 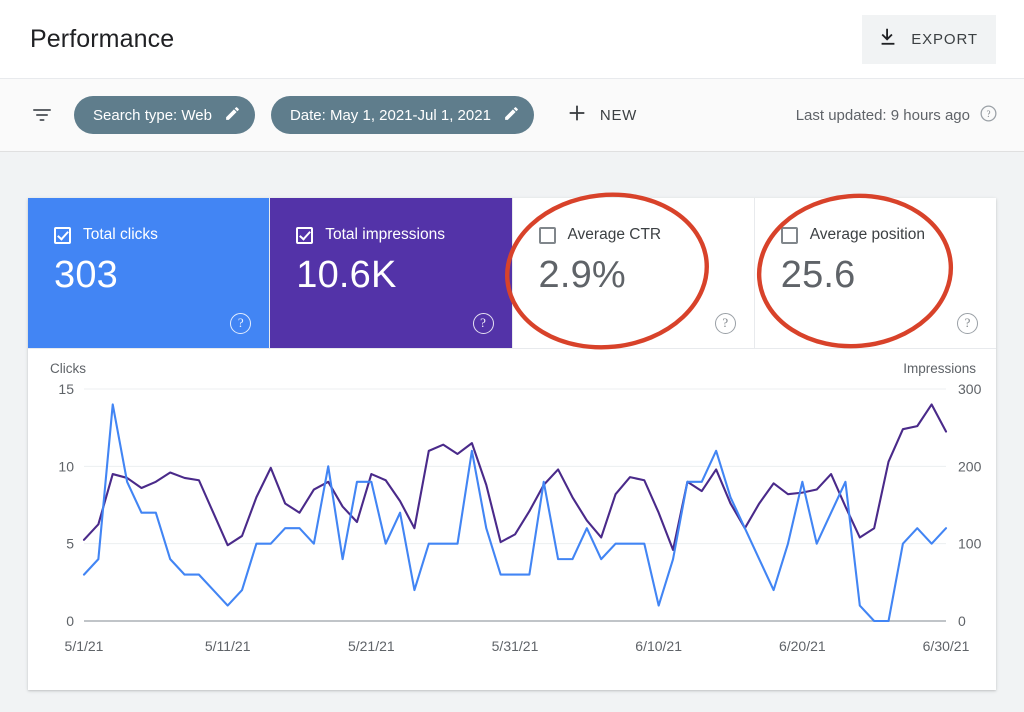 I want to click on metric-label: Total clicks, so click(x=120, y=234).